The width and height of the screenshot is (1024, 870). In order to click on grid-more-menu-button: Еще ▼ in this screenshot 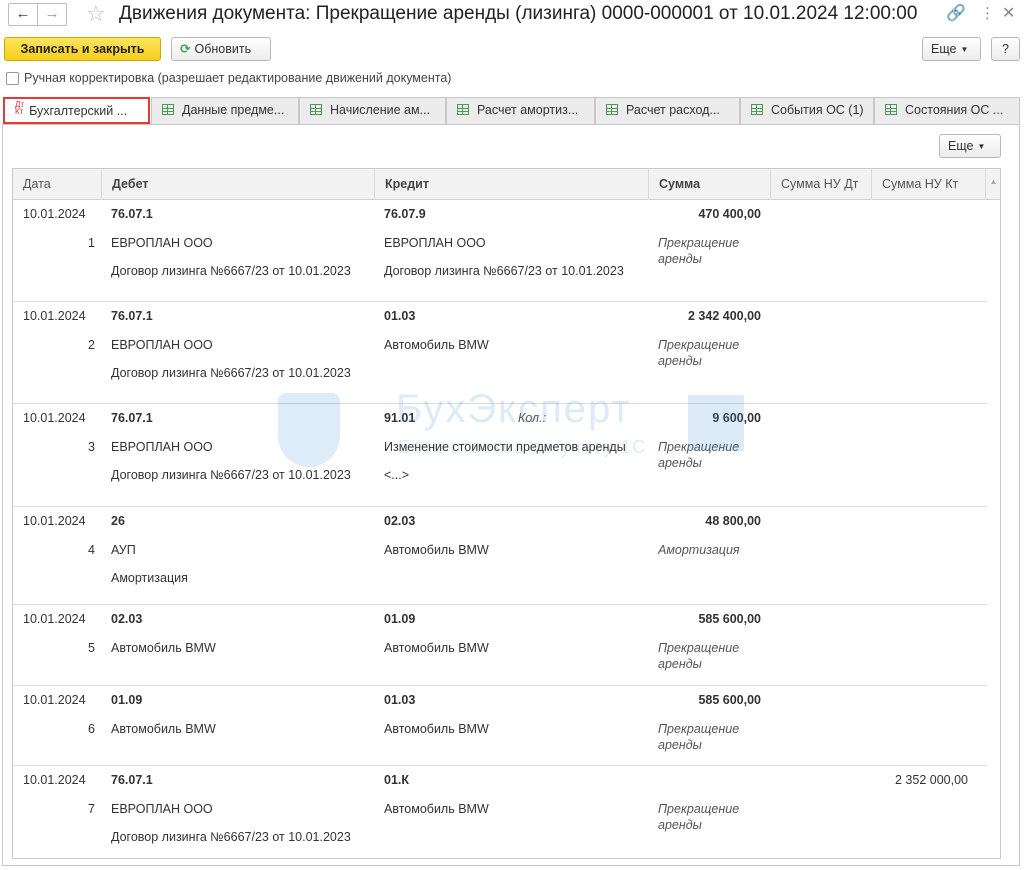, I will do `click(970, 146)`.